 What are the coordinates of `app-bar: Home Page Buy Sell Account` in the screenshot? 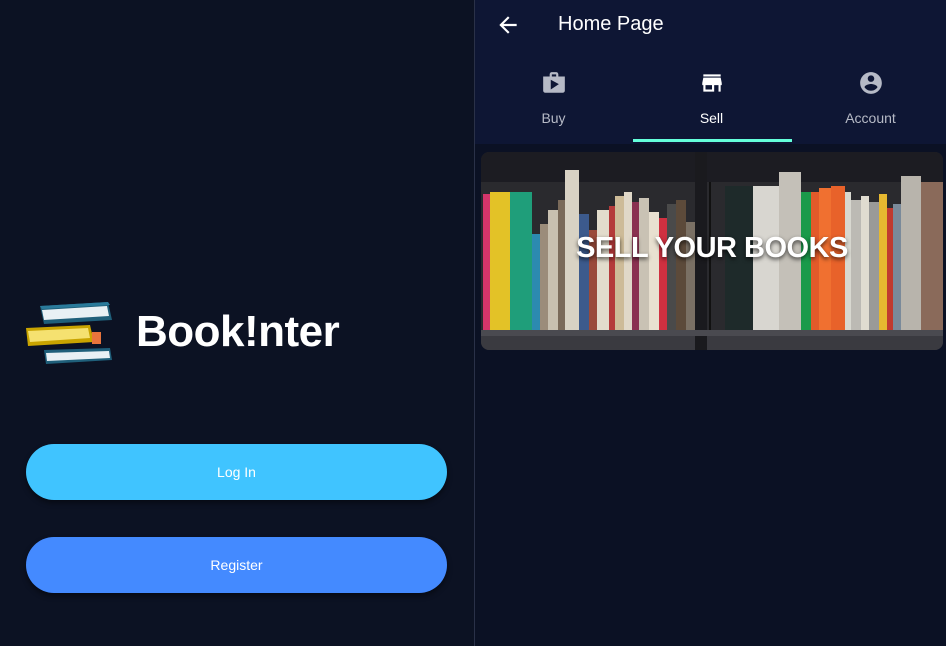 It's located at (710, 72).